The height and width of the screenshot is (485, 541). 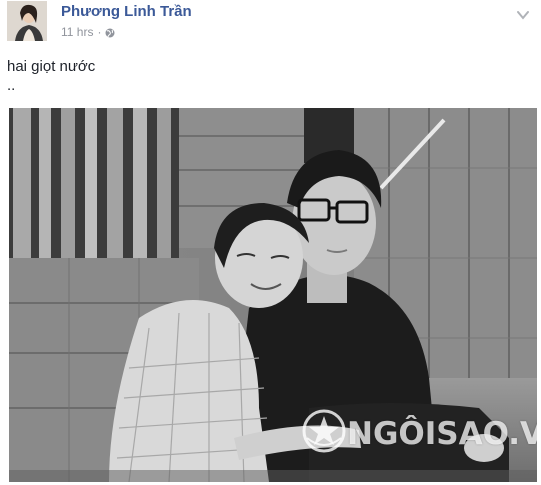 I want to click on globe-icon, so click(x=110, y=32).